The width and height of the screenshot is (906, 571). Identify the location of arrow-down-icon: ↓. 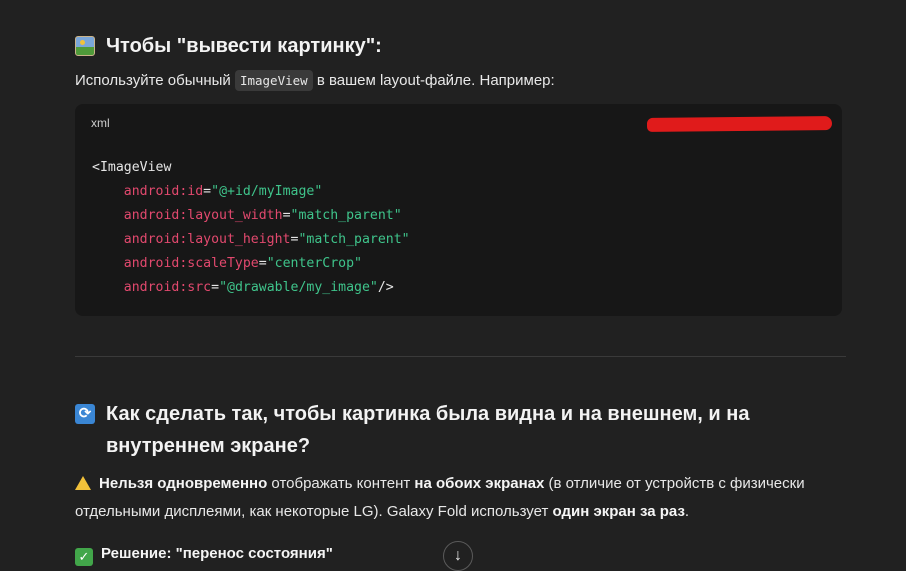
(458, 555).